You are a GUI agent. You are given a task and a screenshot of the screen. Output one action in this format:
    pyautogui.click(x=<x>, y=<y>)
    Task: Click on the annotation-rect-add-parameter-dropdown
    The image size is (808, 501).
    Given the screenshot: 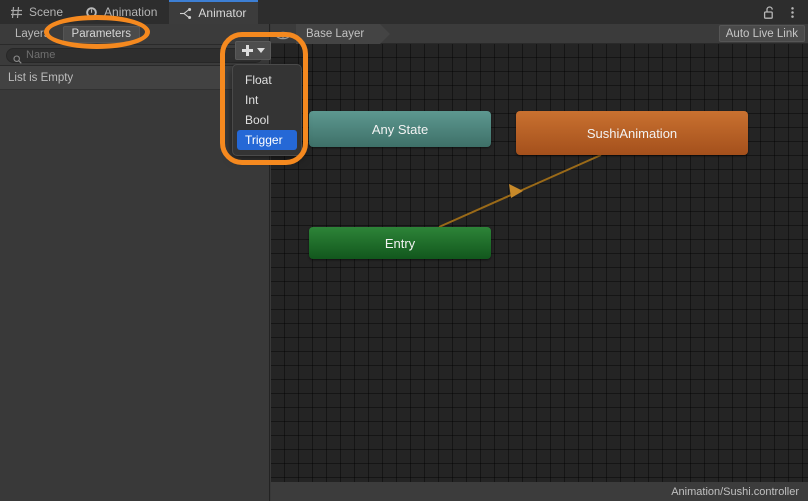 What is the action you would take?
    pyautogui.click(x=264, y=98)
    